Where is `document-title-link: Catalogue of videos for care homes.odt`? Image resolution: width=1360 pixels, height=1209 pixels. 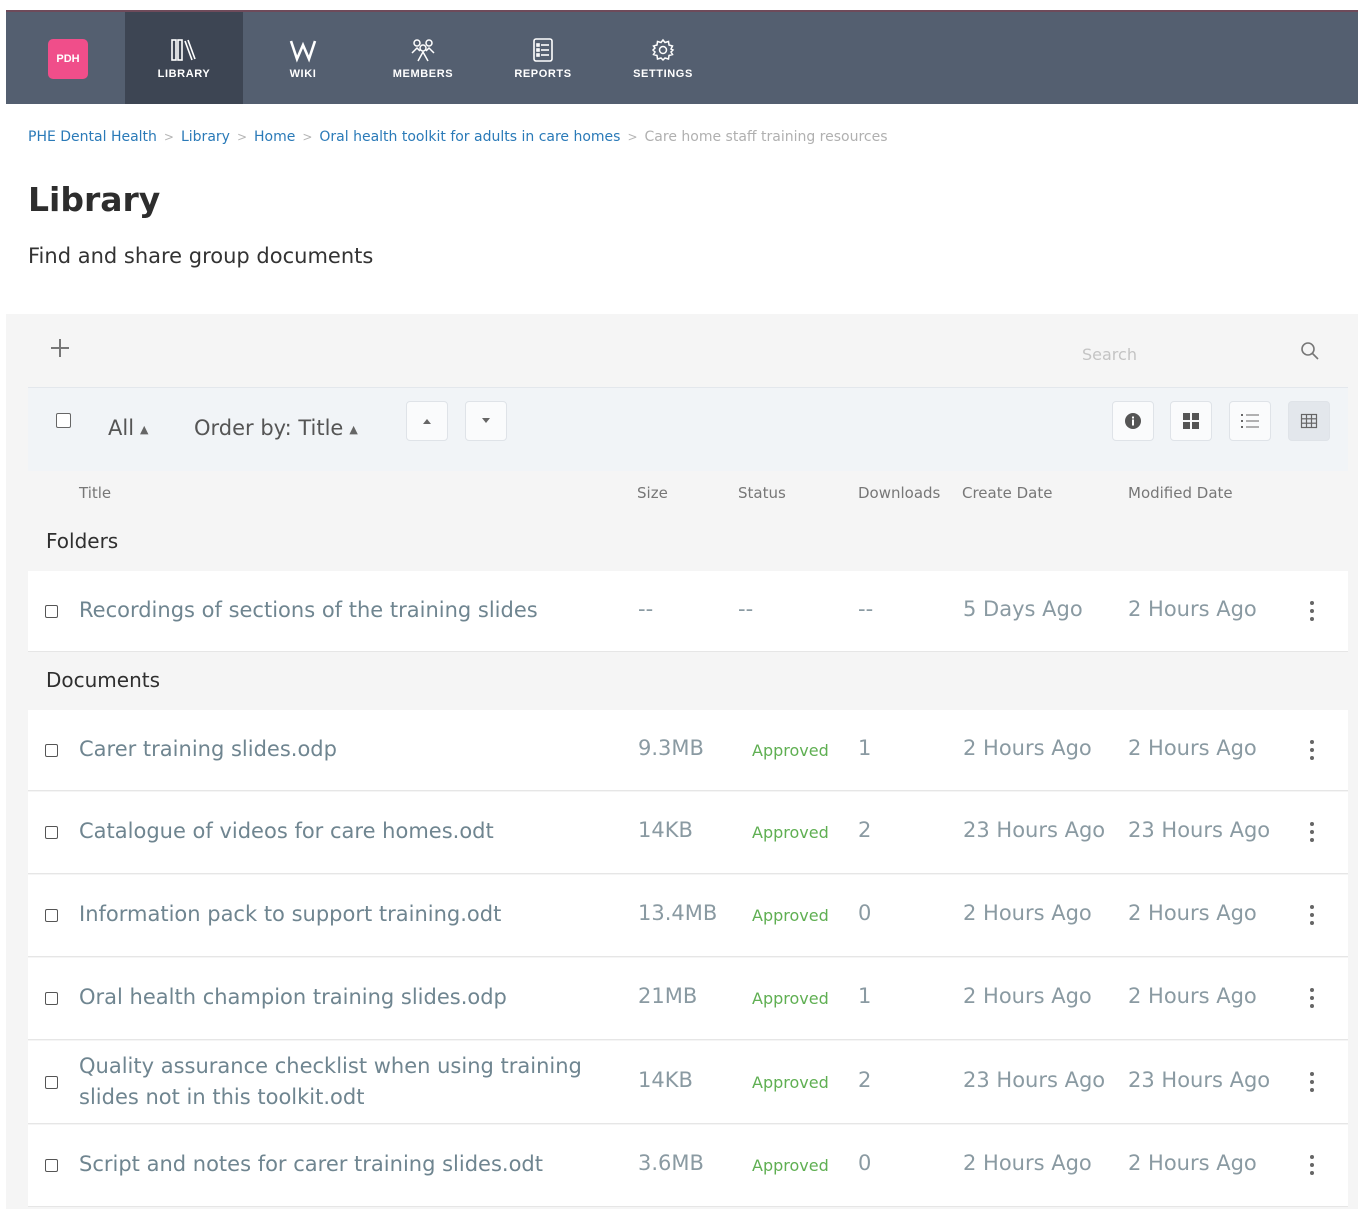 document-title-link: Catalogue of videos for care homes.odt is located at coordinates (349, 831).